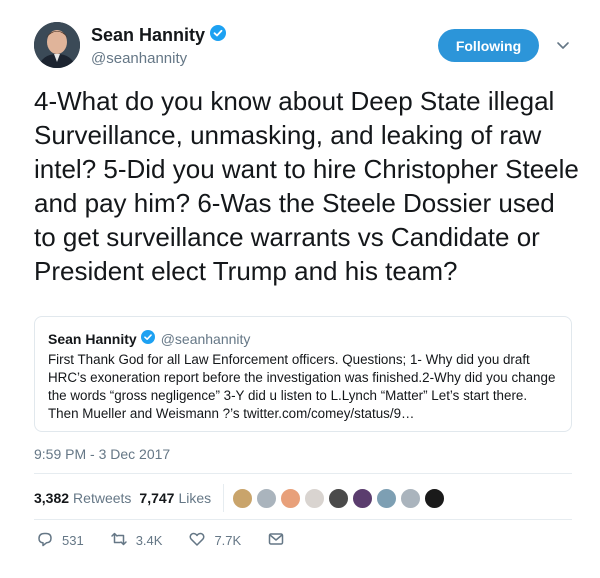 The image size is (600, 578). Describe the element at coordinates (488, 45) in the screenshot. I see `following-button: Following` at that location.